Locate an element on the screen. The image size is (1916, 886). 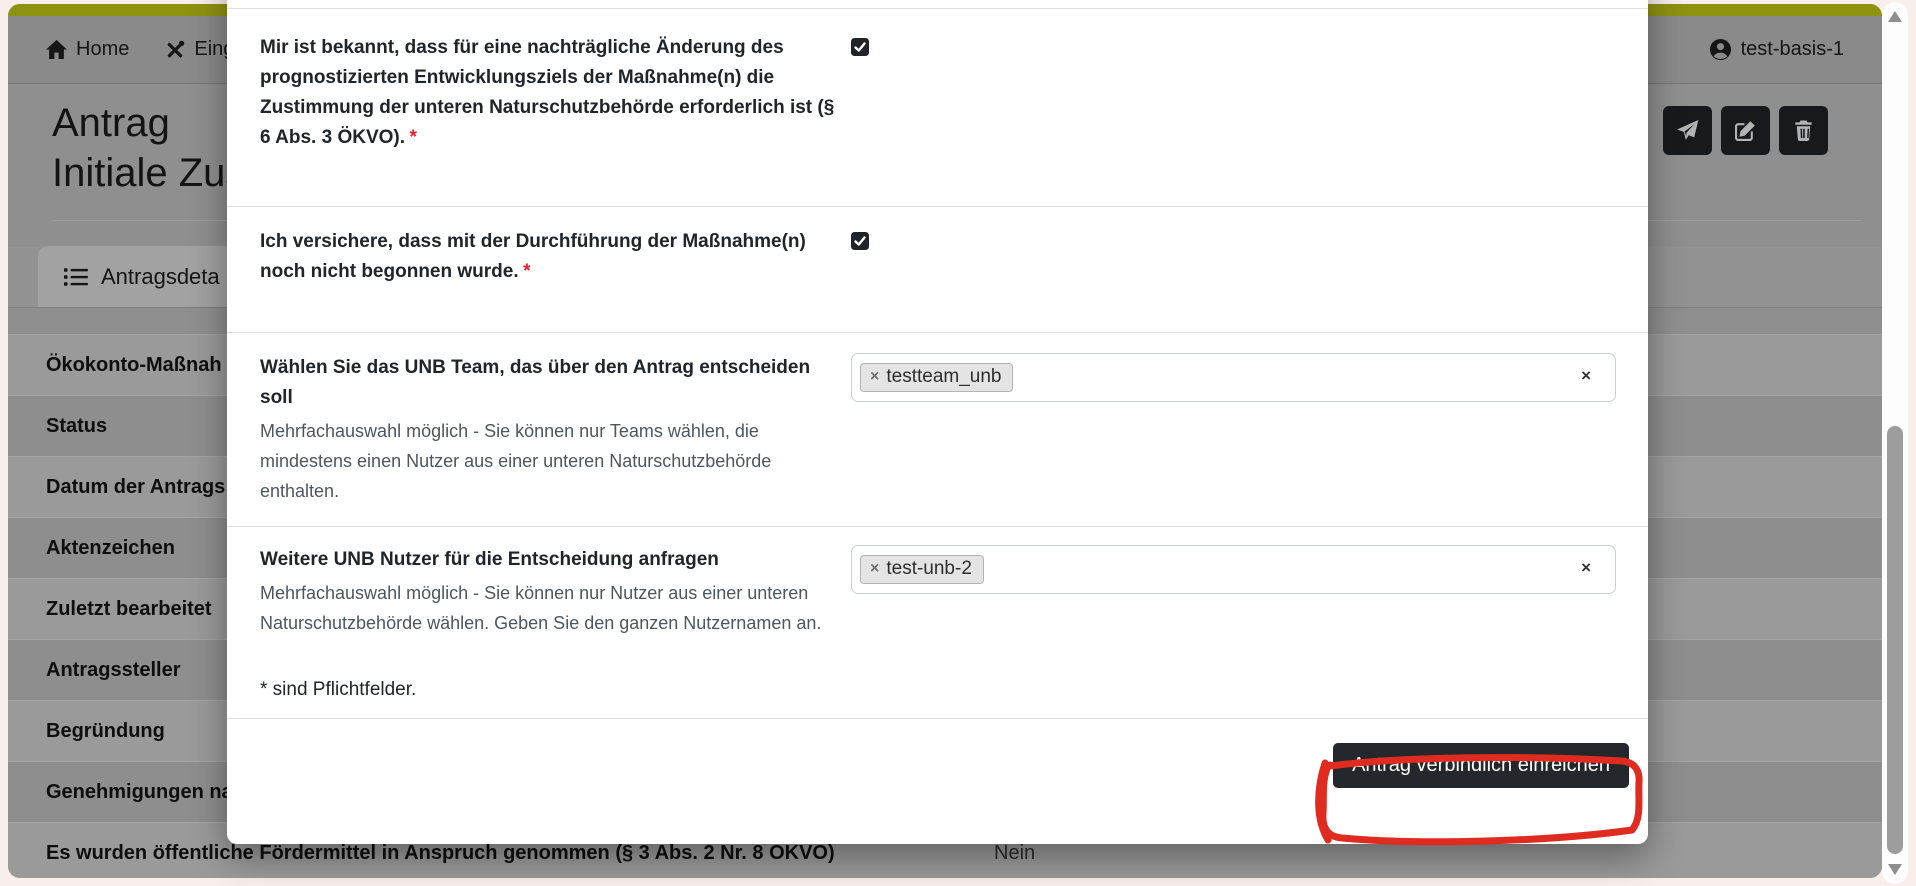
scrollbar-thumb is located at coordinates (1895, 640).